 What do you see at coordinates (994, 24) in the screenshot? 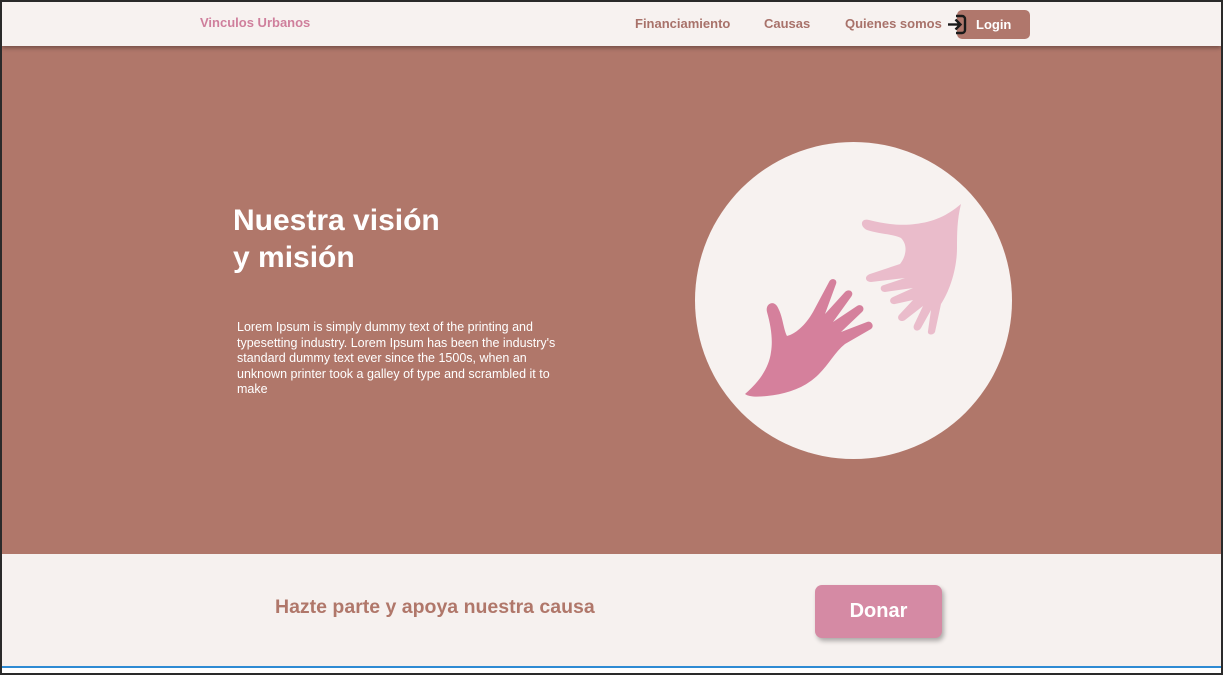
I see `login-label: Login` at bounding box center [994, 24].